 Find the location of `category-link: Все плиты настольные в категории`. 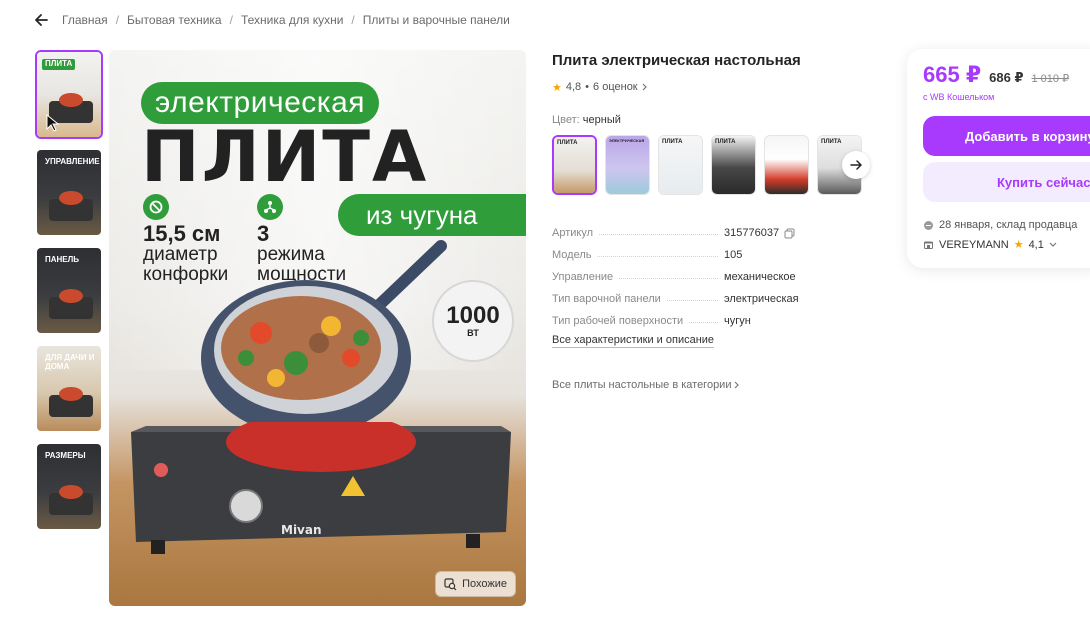

category-link: Все плиты настольные в категории is located at coordinates (712, 385).